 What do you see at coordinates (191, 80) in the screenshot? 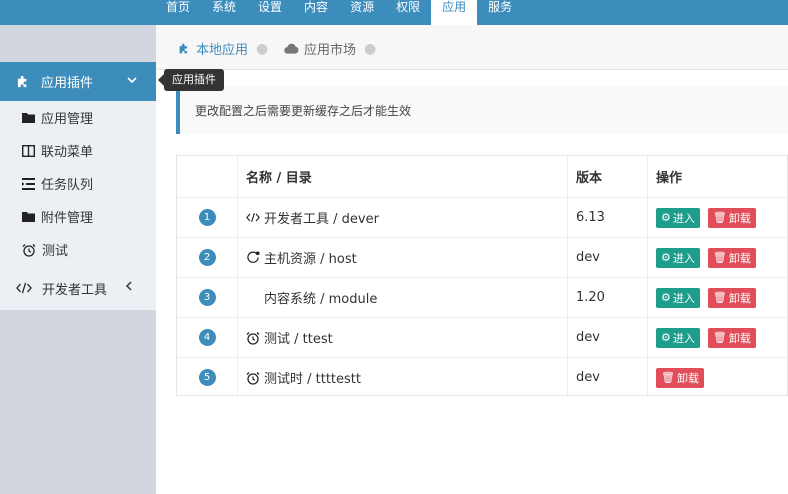
I see `sidebar-tooltip: 应用插件` at bounding box center [191, 80].